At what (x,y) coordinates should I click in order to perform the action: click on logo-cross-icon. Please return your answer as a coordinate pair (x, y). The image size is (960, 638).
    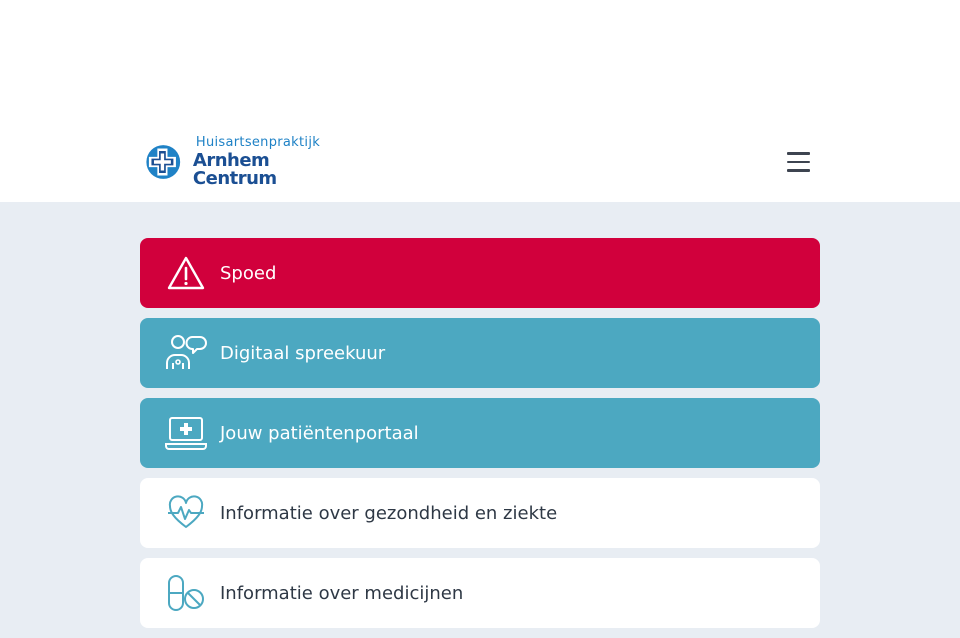
    Looking at the image, I should click on (163, 162).